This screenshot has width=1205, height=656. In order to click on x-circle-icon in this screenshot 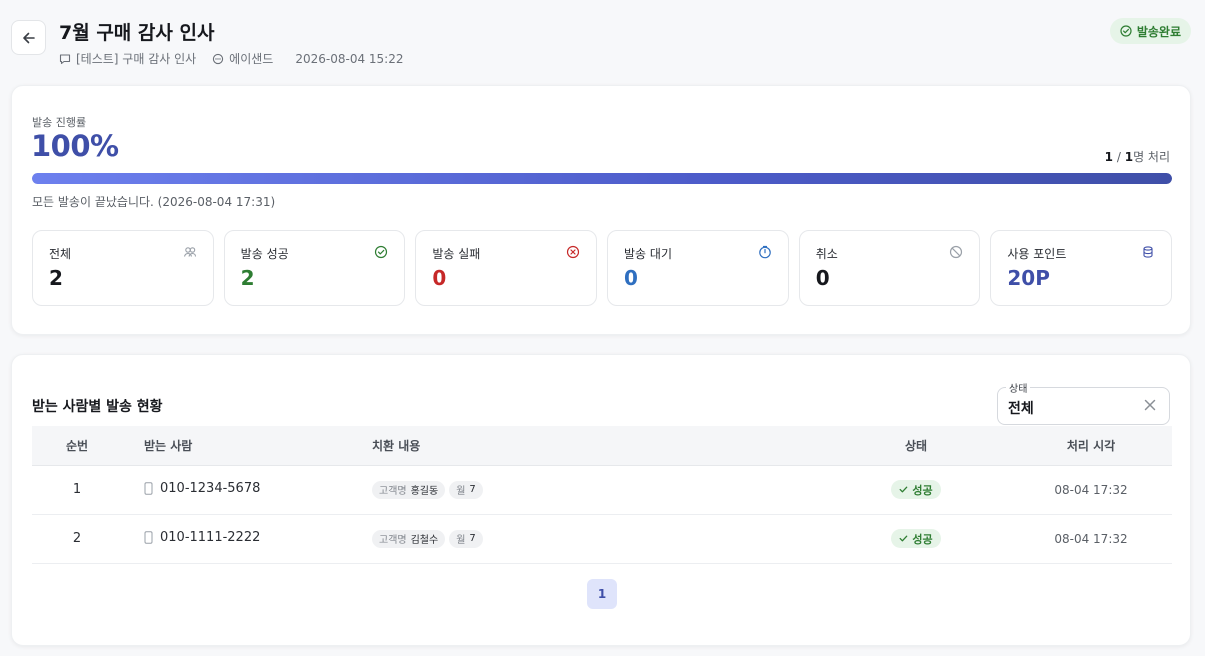, I will do `click(573, 254)`.